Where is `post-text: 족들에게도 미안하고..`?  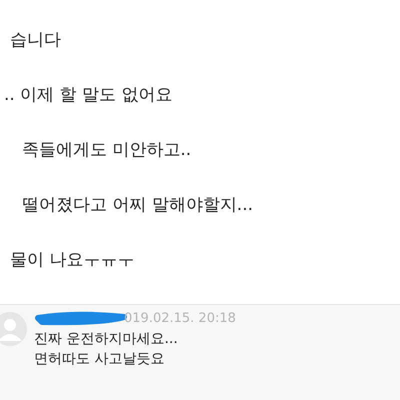 post-text: 족들에게도 미안하고.. is located at coordinates (106, 150).